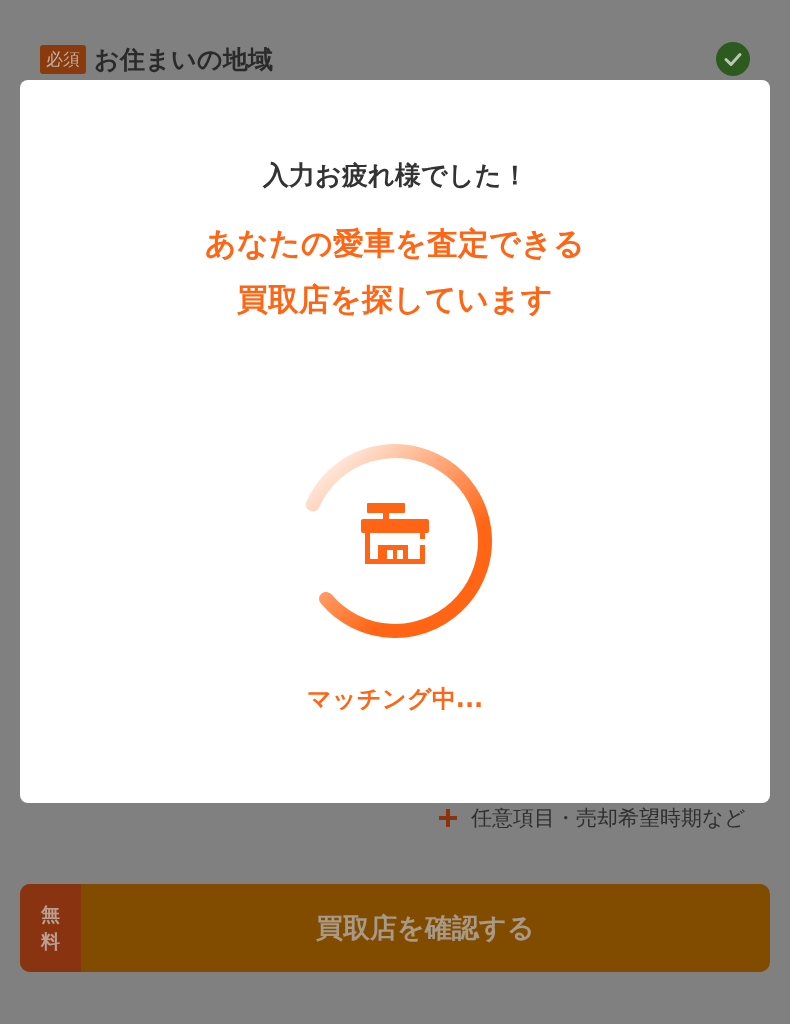 This screenshot has height=1024, width=790. I want to click on confirm-shops-button: 無料 買取店を確認する, so click(395, 928).